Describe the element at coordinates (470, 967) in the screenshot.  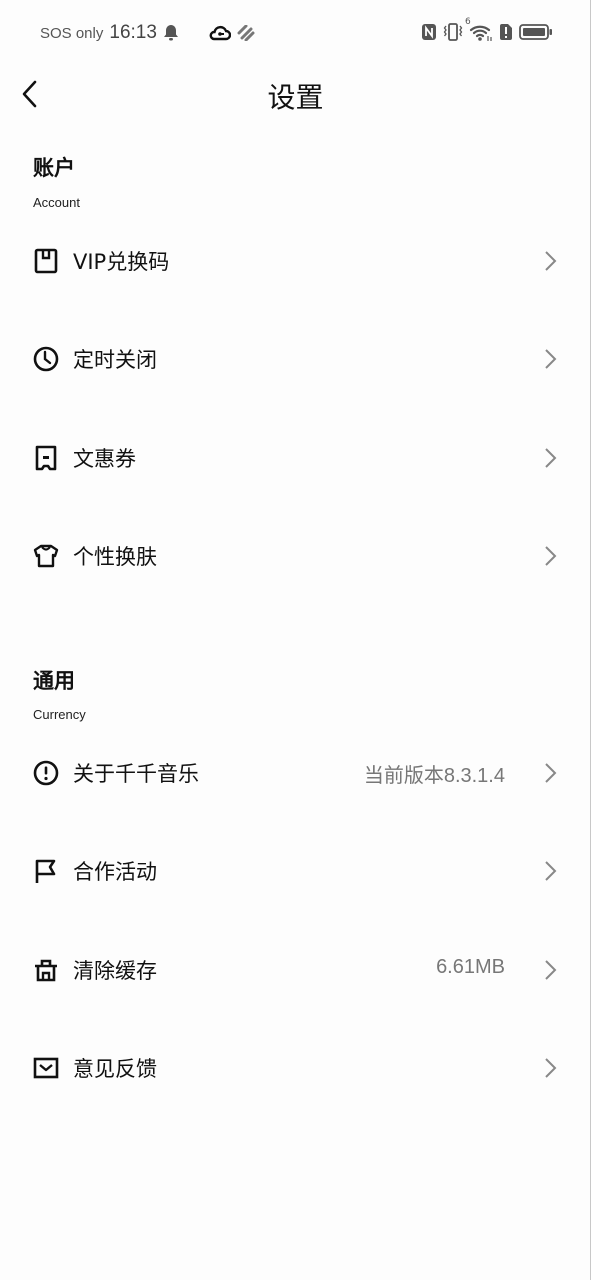
I see `cache-size-value: 6.61MB` at that location.